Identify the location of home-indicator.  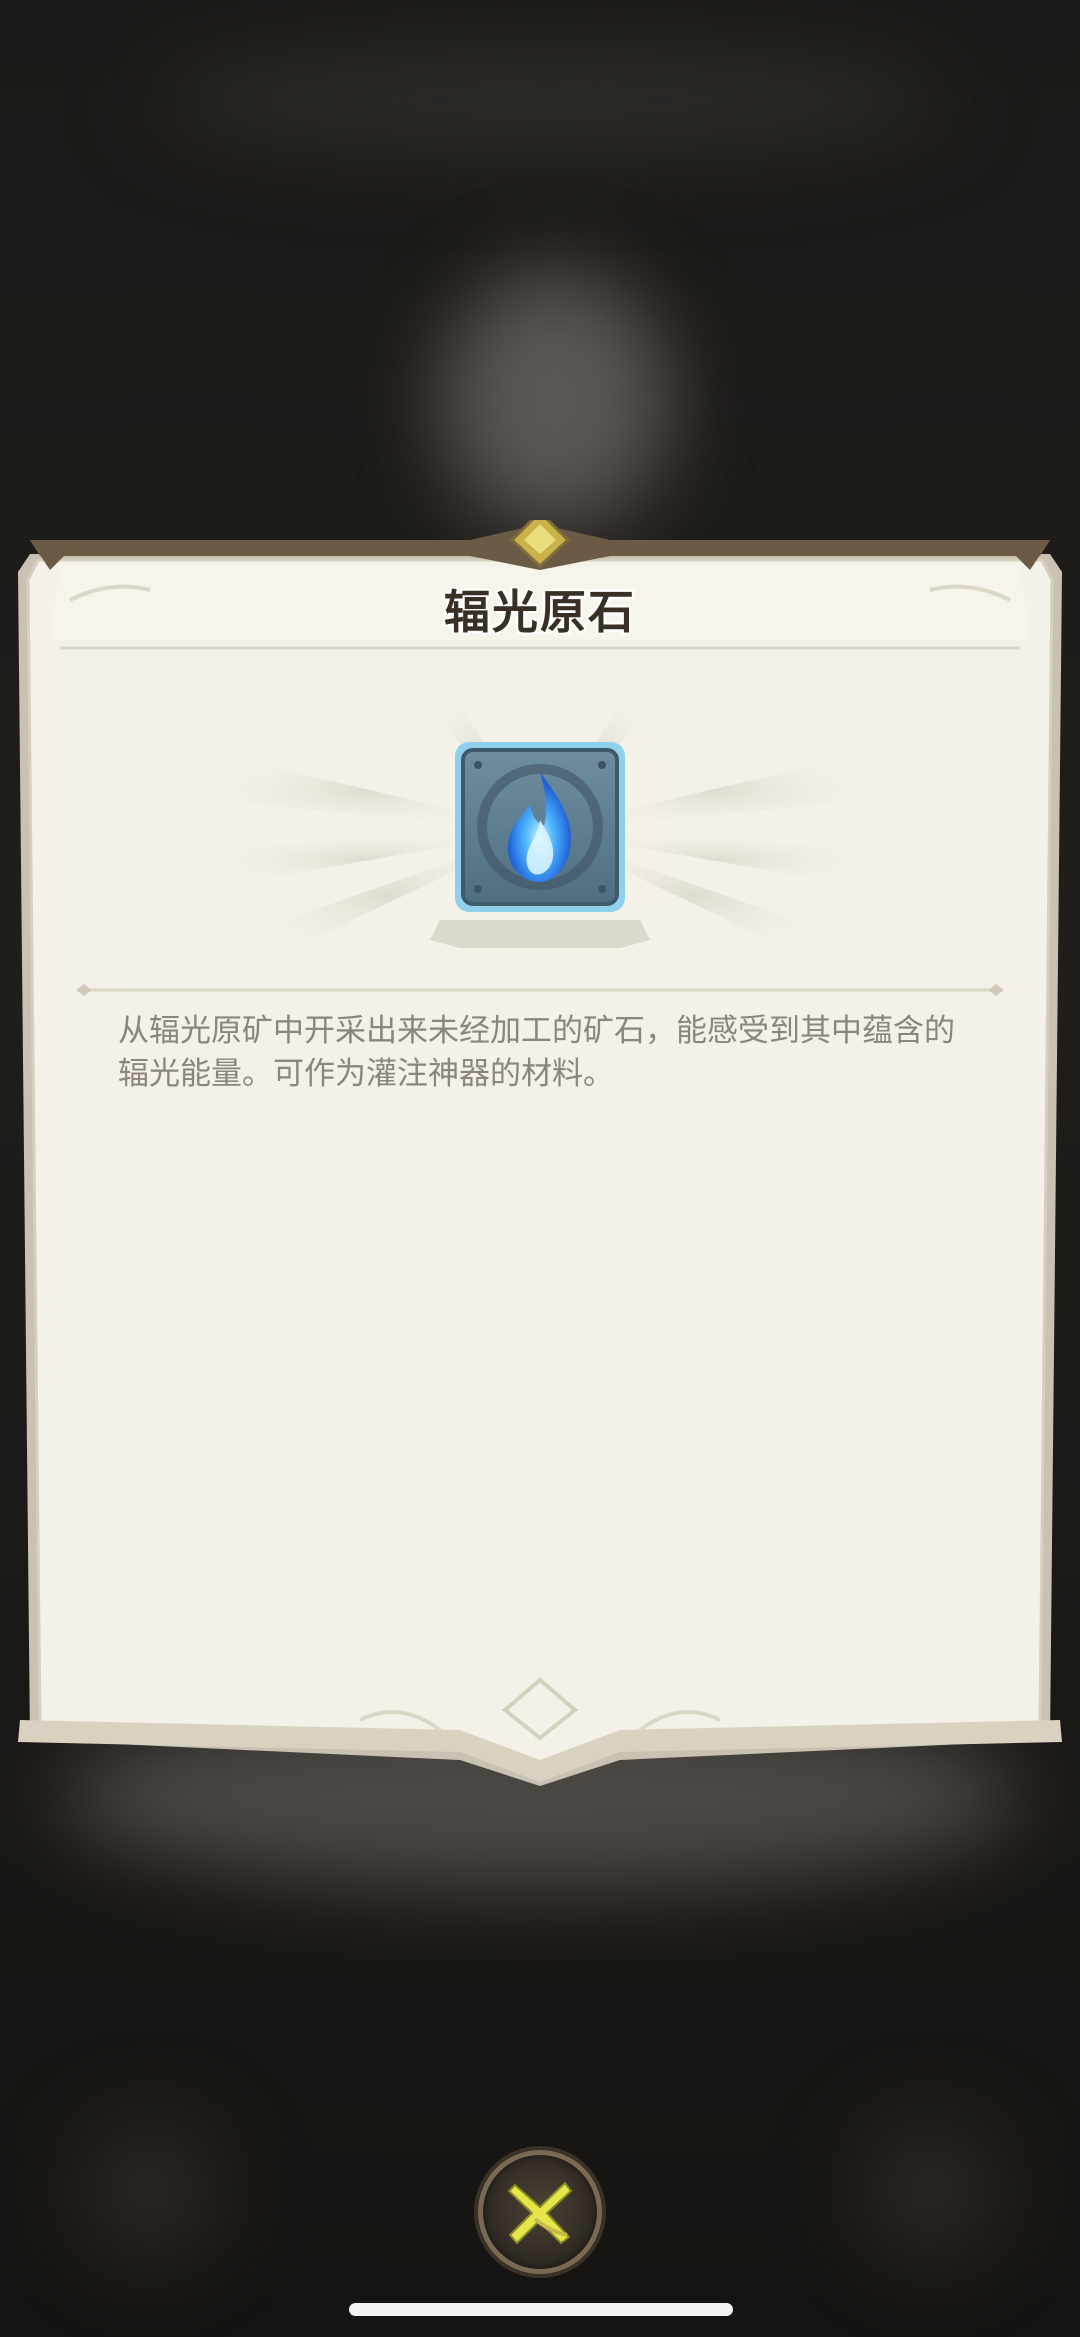
(541, 2309).